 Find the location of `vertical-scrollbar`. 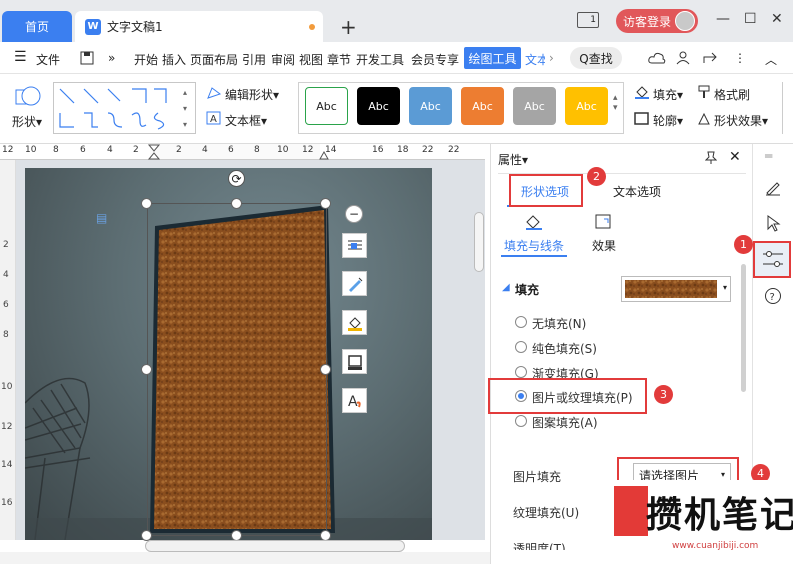

vertical-scrollbar is located at coordinates (479, 242).